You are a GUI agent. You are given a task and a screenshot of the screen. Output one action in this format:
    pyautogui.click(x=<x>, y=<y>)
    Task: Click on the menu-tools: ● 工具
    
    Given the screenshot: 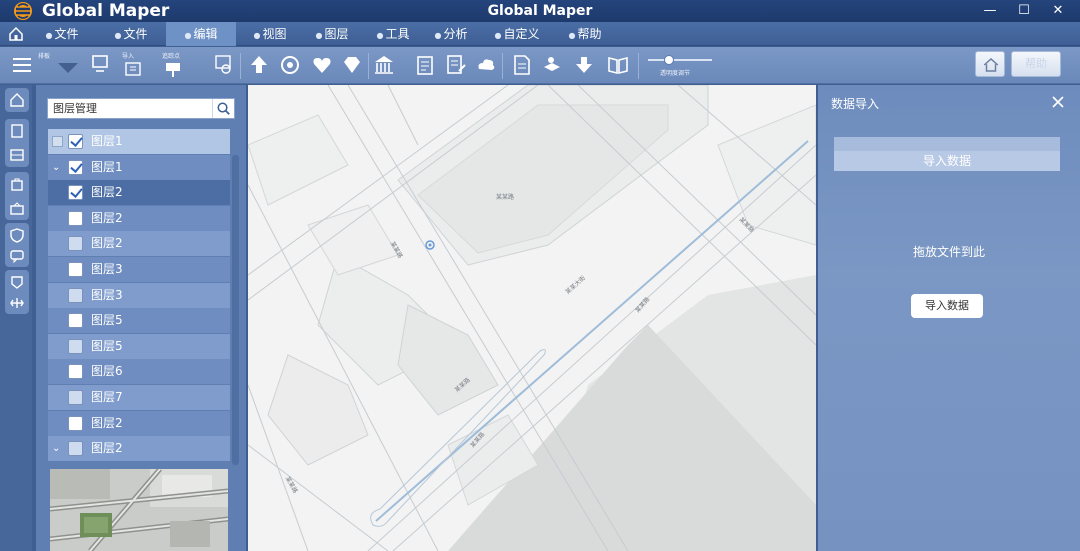 What is the action you would take?
    pyautogui.click(x=393, y=34)
    